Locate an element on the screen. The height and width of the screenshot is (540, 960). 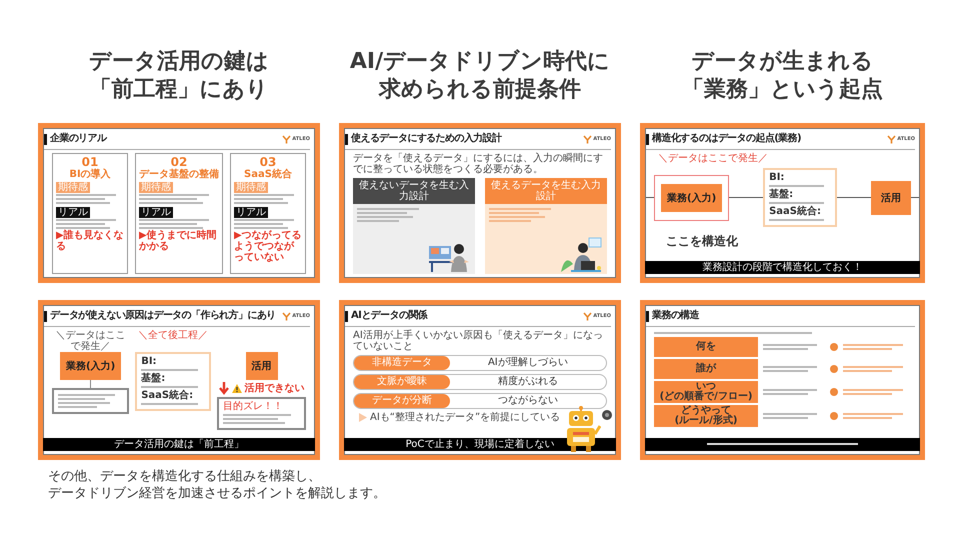
note-text: AIも“整理されたデータ”を前提にしている is located at coordinates (465, 417).